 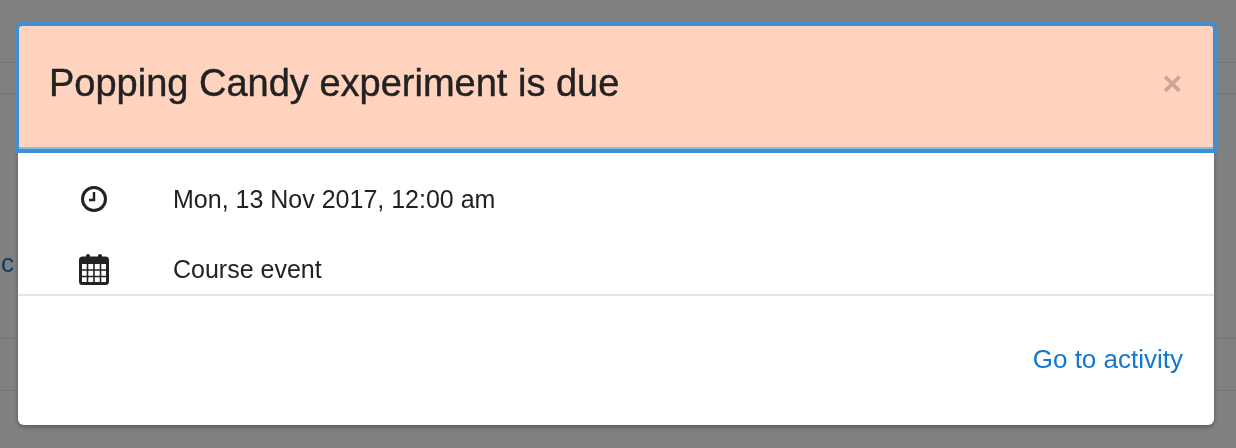 What do you see at coordinates (94, 199) in the screenshot?
I see `clock-icon` at bounding box center [94, 199].